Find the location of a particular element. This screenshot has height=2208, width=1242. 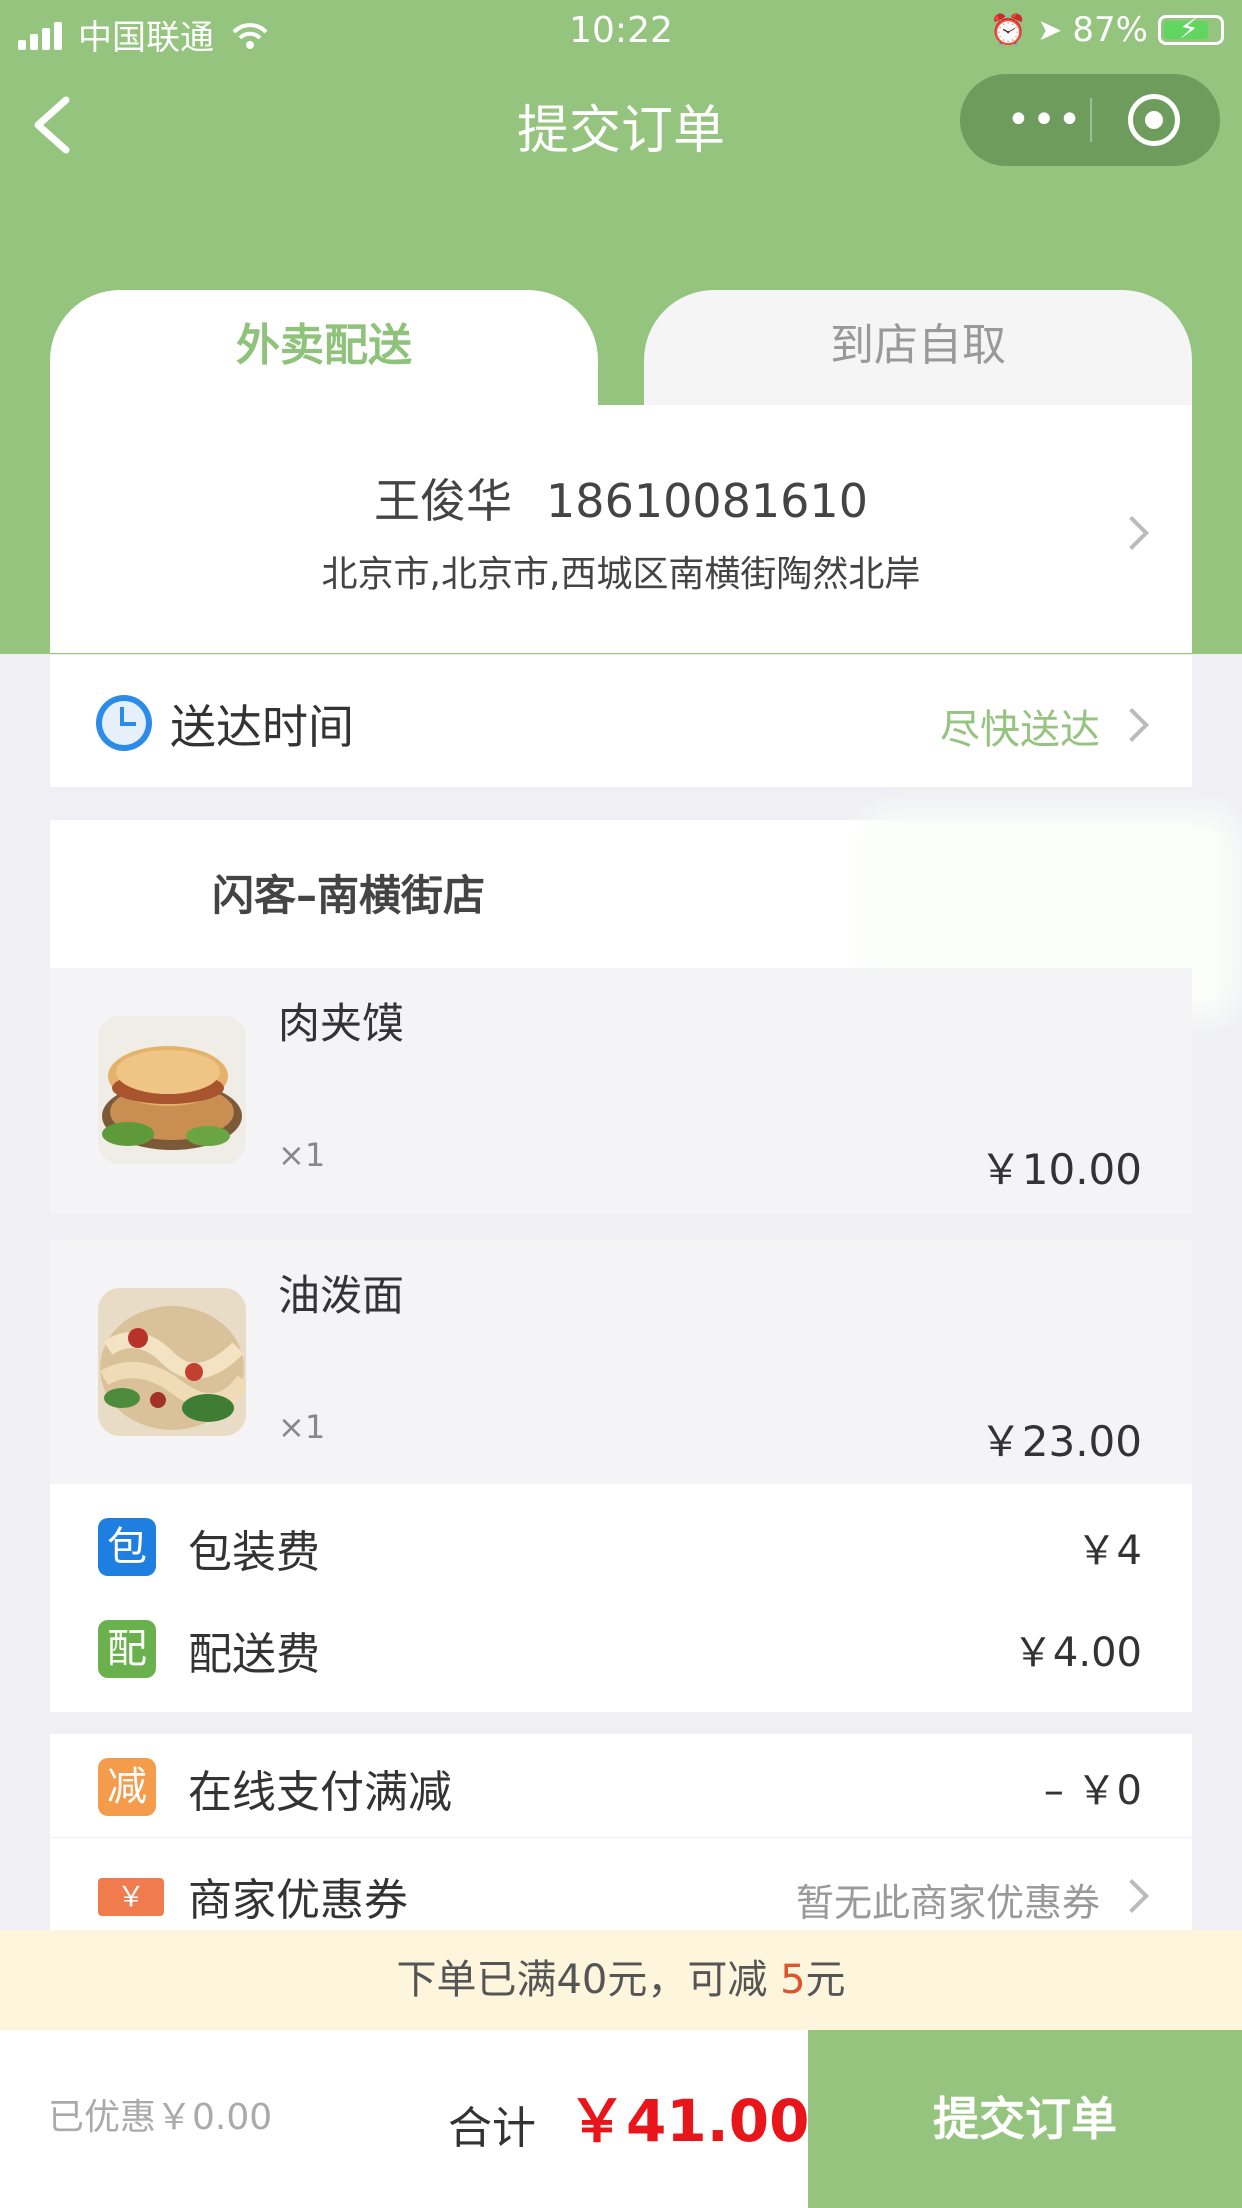

item-price: ￥10.00 is located at coordinates (1060, 1169).